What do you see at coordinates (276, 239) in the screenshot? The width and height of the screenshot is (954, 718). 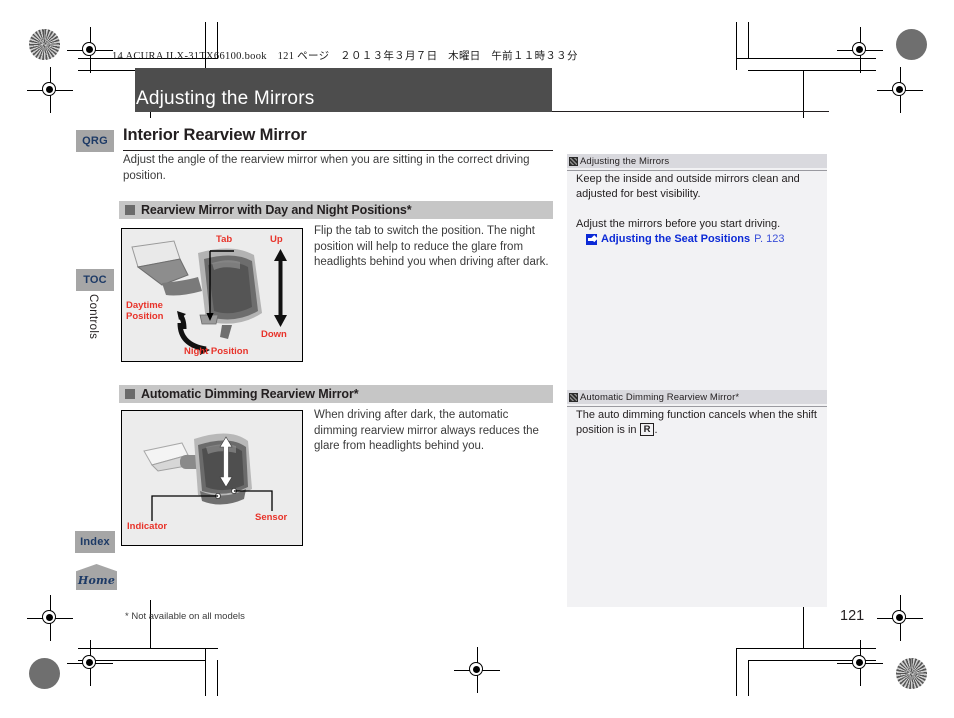 I see `figure-label-up: Up` at bounding box center [276, 239].